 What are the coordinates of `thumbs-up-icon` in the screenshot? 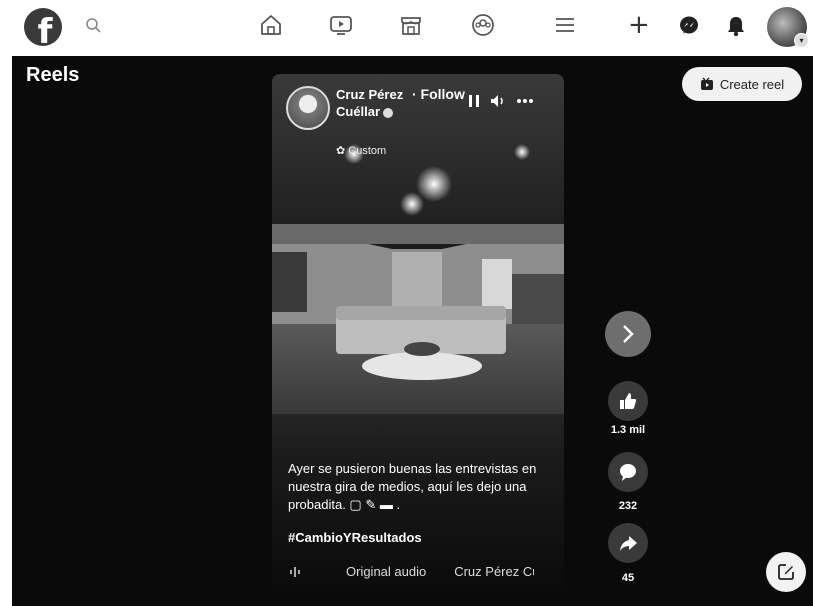 It's located at (628, 401).